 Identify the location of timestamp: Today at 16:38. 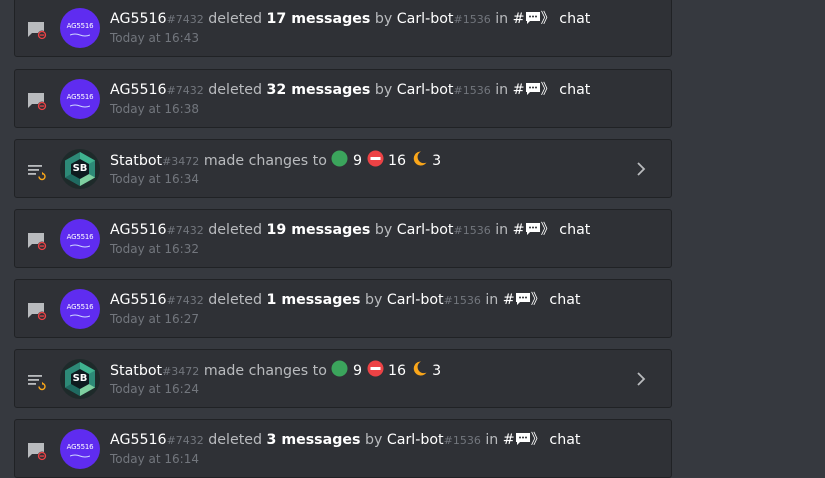
(154, 109).